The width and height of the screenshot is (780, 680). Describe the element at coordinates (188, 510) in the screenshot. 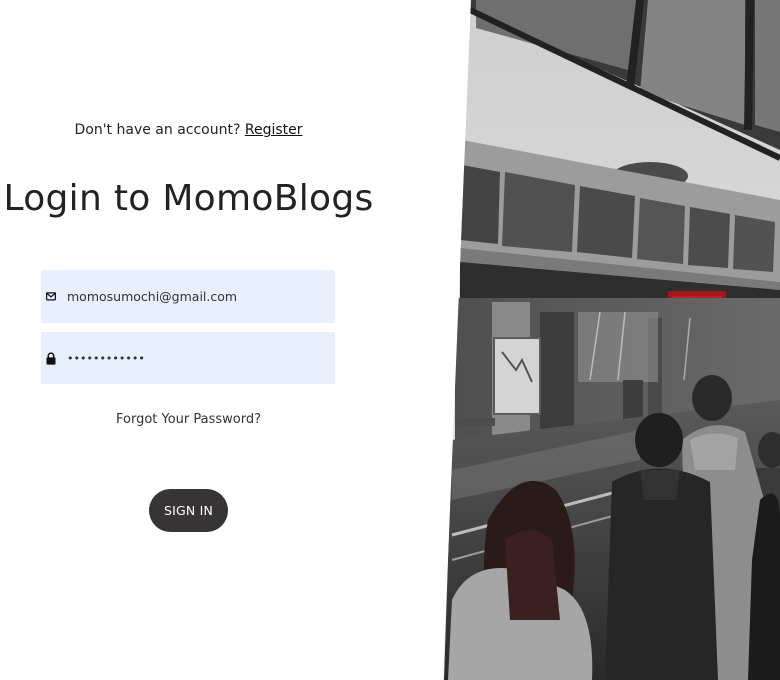

I see `sign-in-button: SIGN IN` at that location.